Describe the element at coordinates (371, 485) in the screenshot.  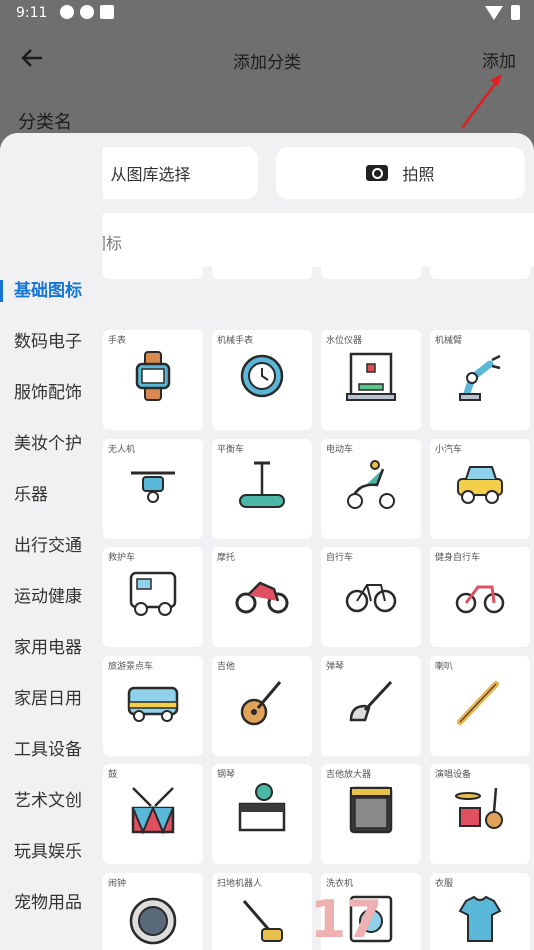
I see `electric-scooter-icon` at that location.